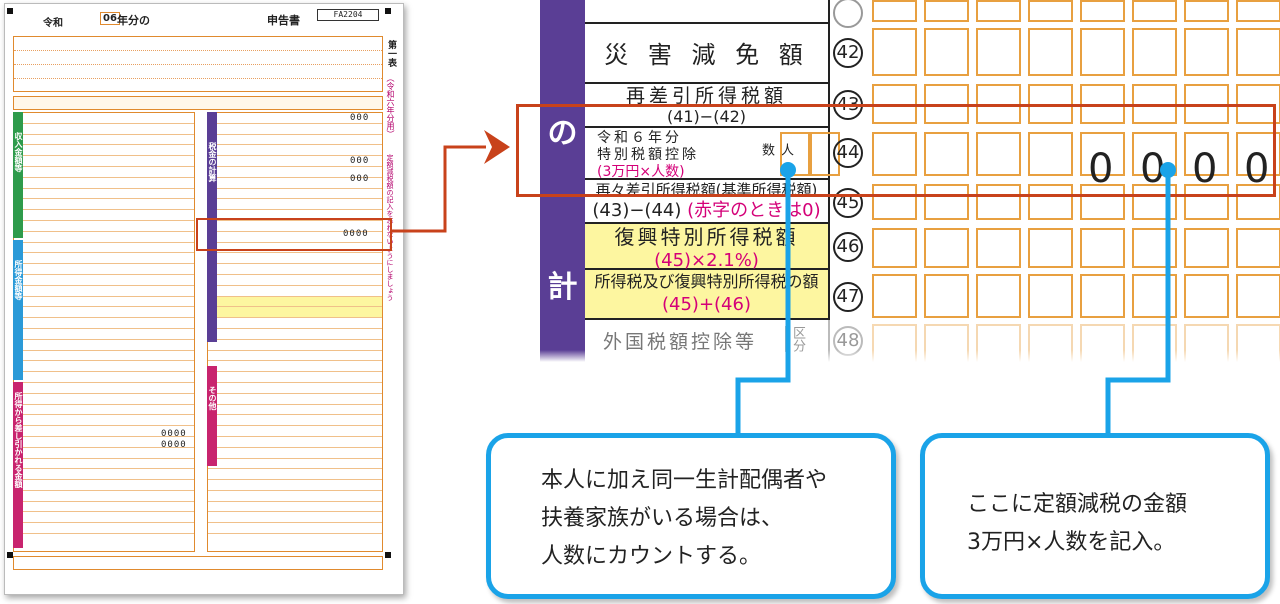 The width and height of the screenshot is (1280, 604). What do you see at coordinates (684, 480) in the screenshot?
I see `callout-ninzu-line: 本人に加え同一生計配偶者や` at bounding box center [684, 480].